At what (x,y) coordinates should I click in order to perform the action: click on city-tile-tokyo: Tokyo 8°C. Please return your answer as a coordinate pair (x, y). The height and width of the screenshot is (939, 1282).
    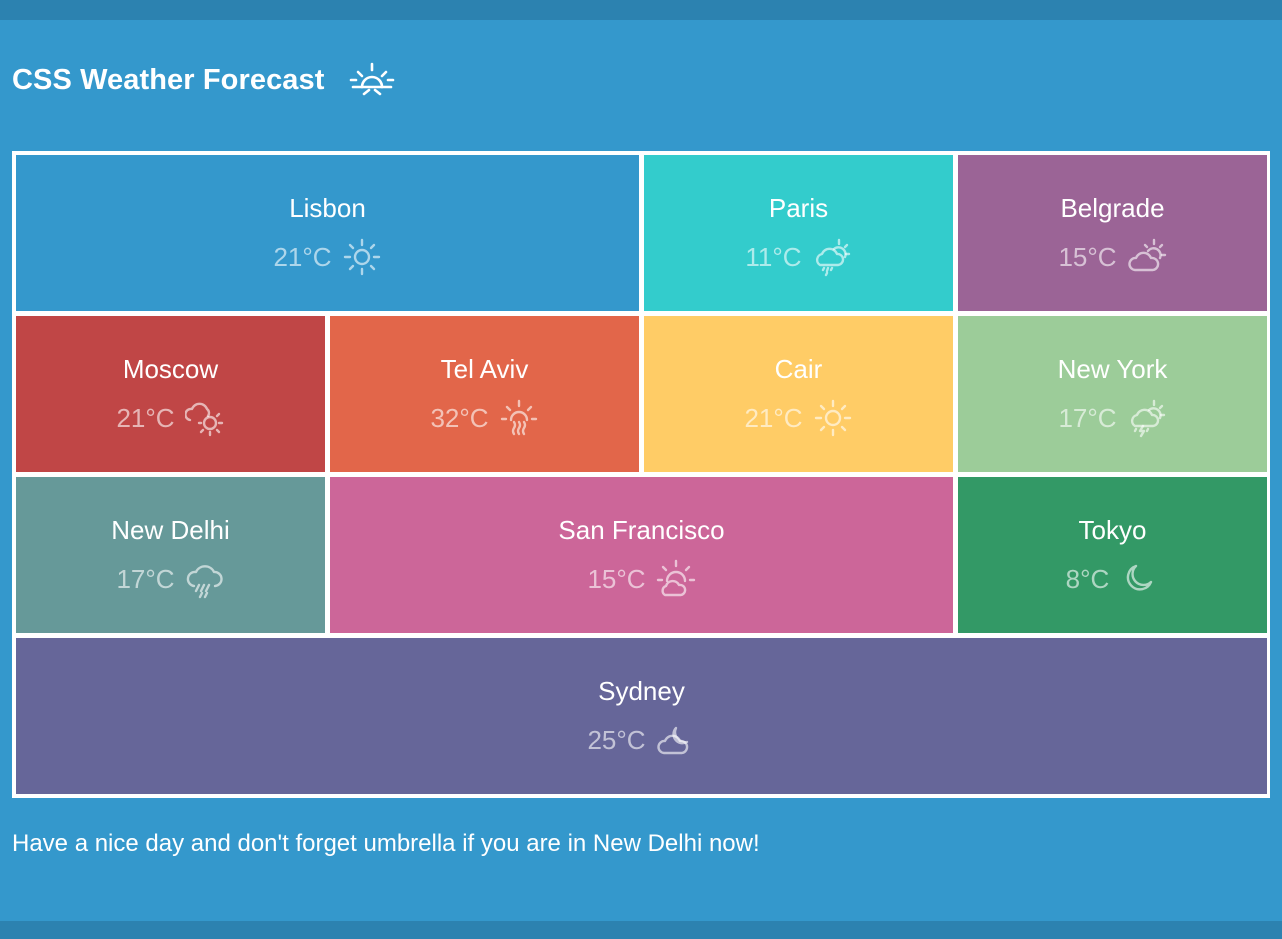
    Looking at the image, I should click on (1112, 555).